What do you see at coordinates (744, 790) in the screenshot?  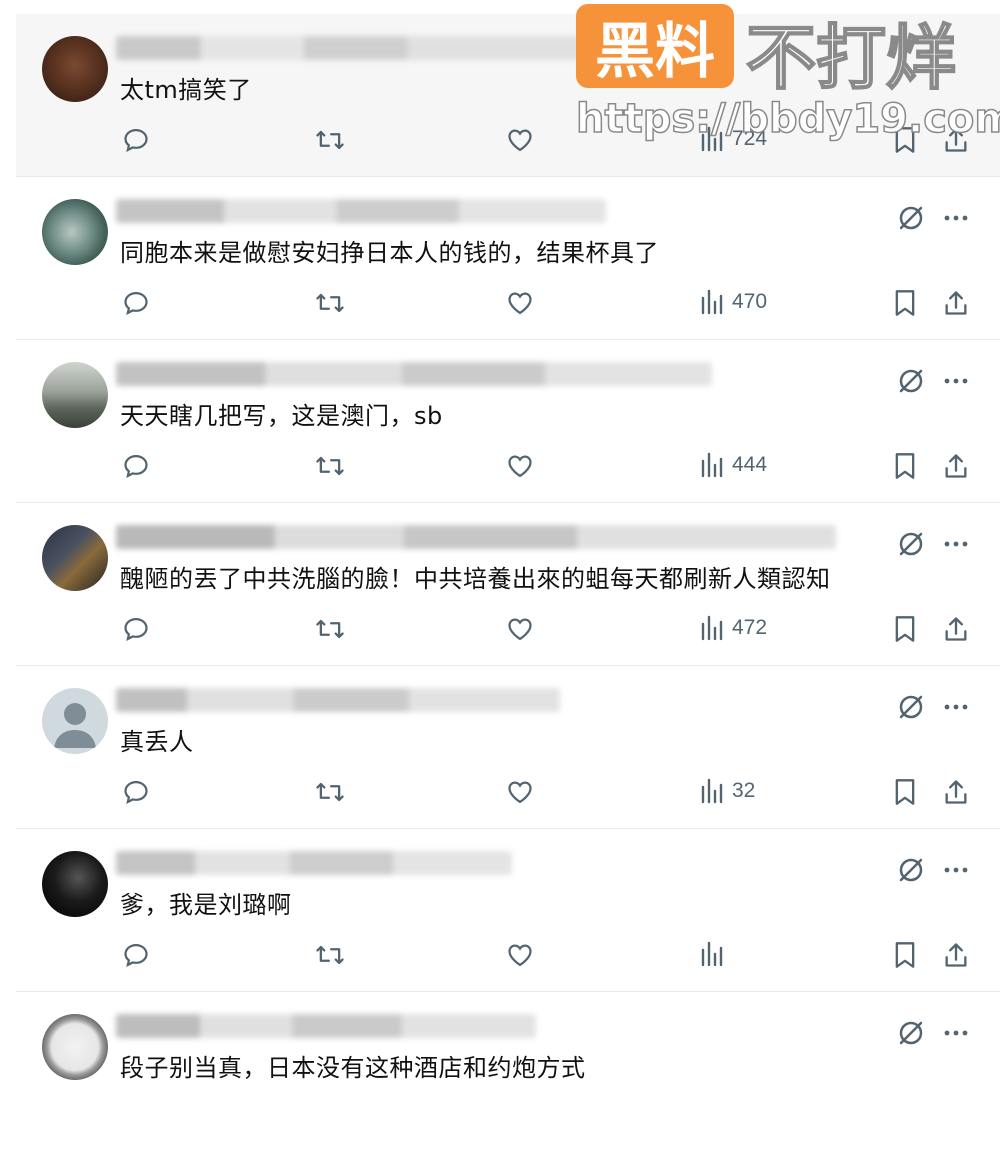 I see `views-number: 32` at bounding box center [744, 790].